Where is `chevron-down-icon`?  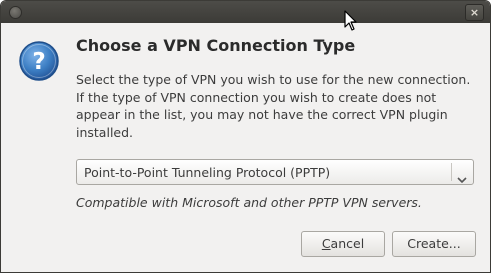
chevron-down-icon is located at coordinates (462, 176).